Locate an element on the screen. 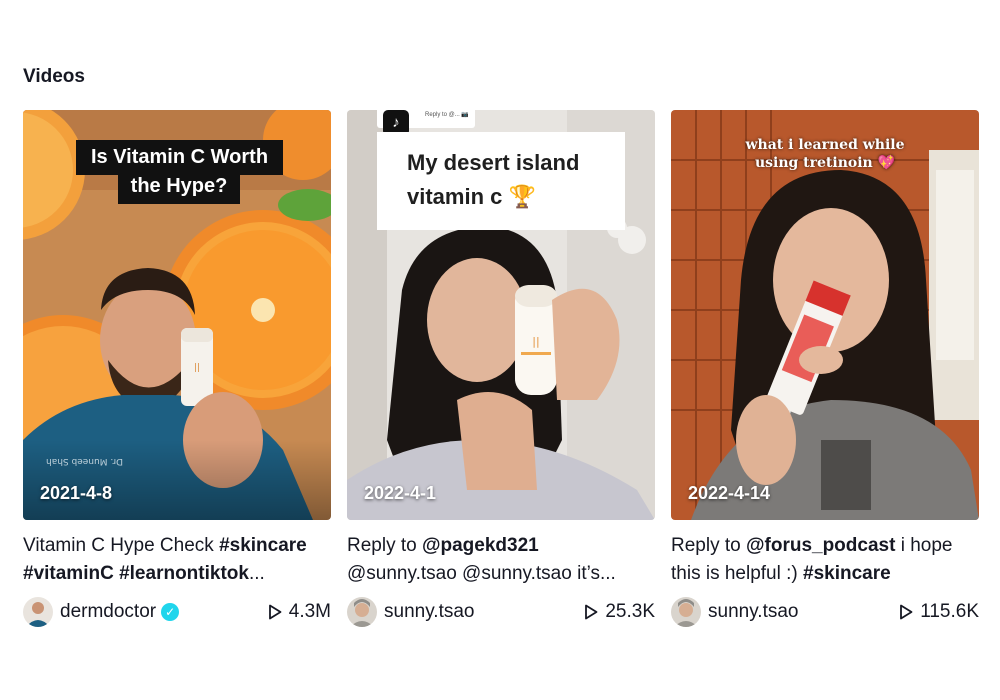 This screenshot has height=700, width=1000. section-title: Videos is located at coordinates (54, 76).